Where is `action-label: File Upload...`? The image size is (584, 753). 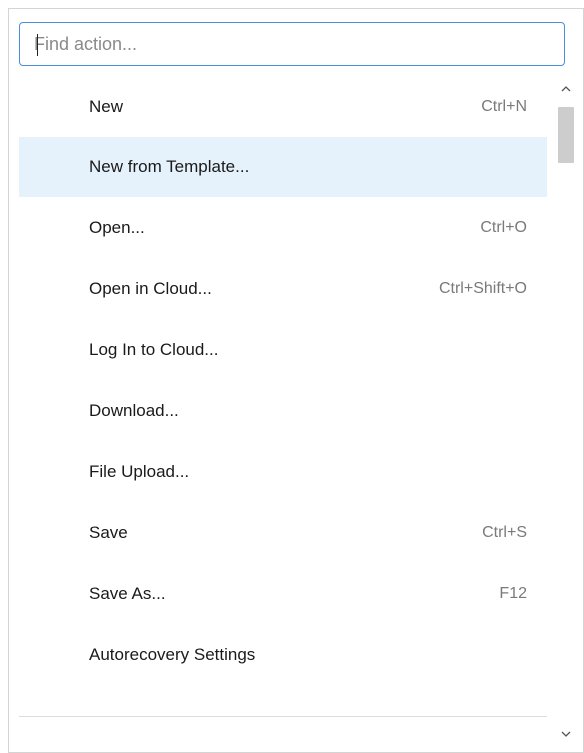 action-label: File Upload... is located at coordinates (139, 471).